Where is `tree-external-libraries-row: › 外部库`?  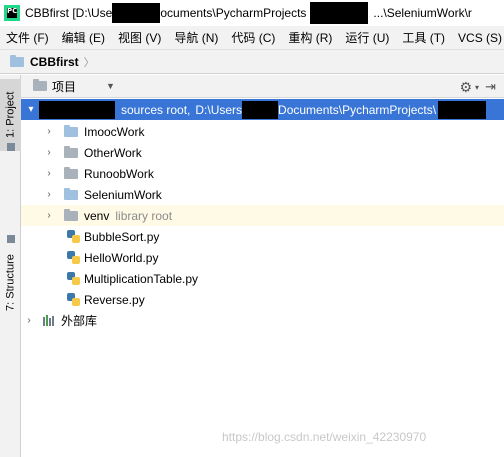
tree-external-libraries-row: › 外部库 is located at coordinates (262, 320).